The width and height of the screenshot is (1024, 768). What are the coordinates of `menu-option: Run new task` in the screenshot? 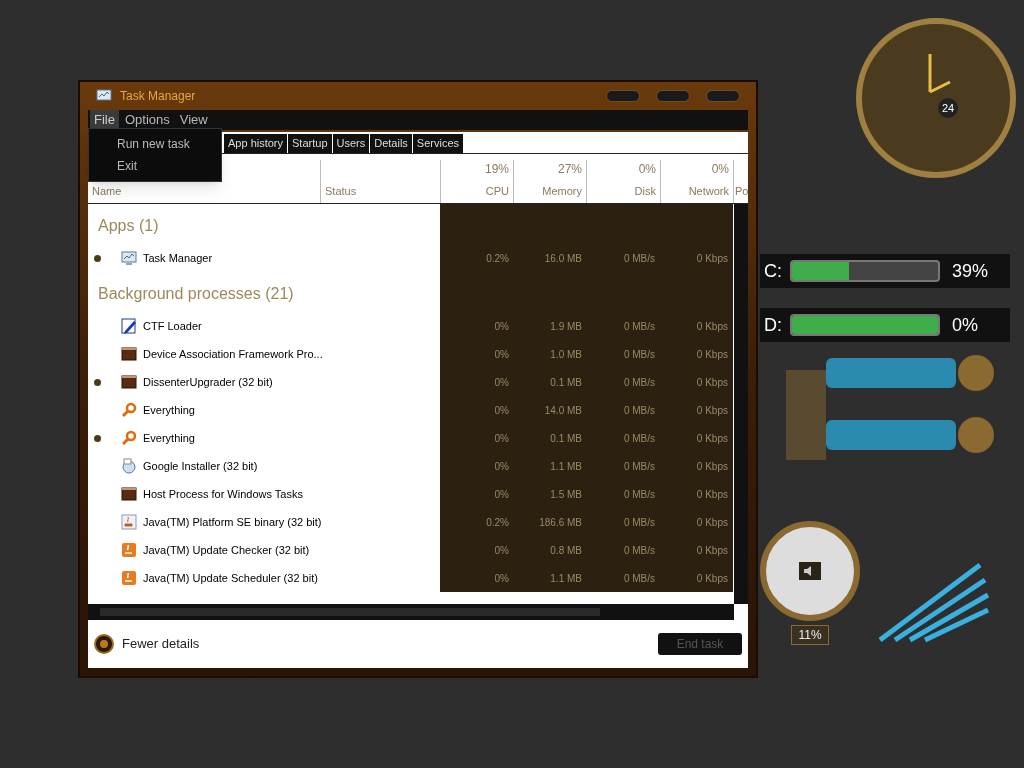 It's located at (155, 144).